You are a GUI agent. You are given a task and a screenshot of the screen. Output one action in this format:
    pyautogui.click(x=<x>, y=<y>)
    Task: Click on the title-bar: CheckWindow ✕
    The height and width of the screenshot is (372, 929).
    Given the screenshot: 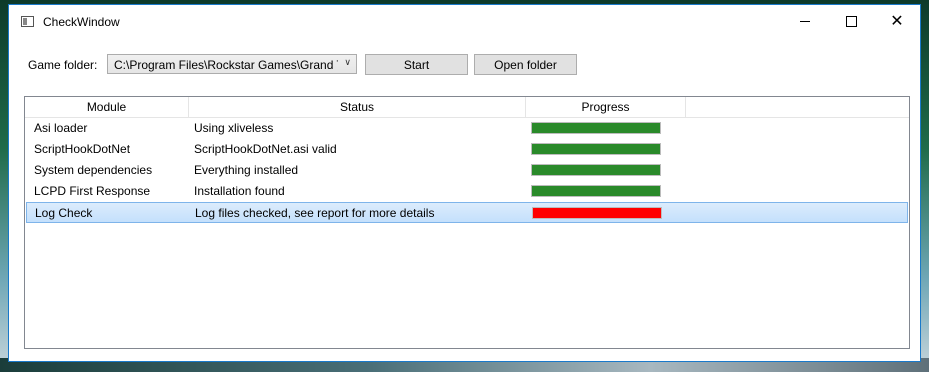 What is the action you would take?
    pyautogui.click(x=464, y=21)
    